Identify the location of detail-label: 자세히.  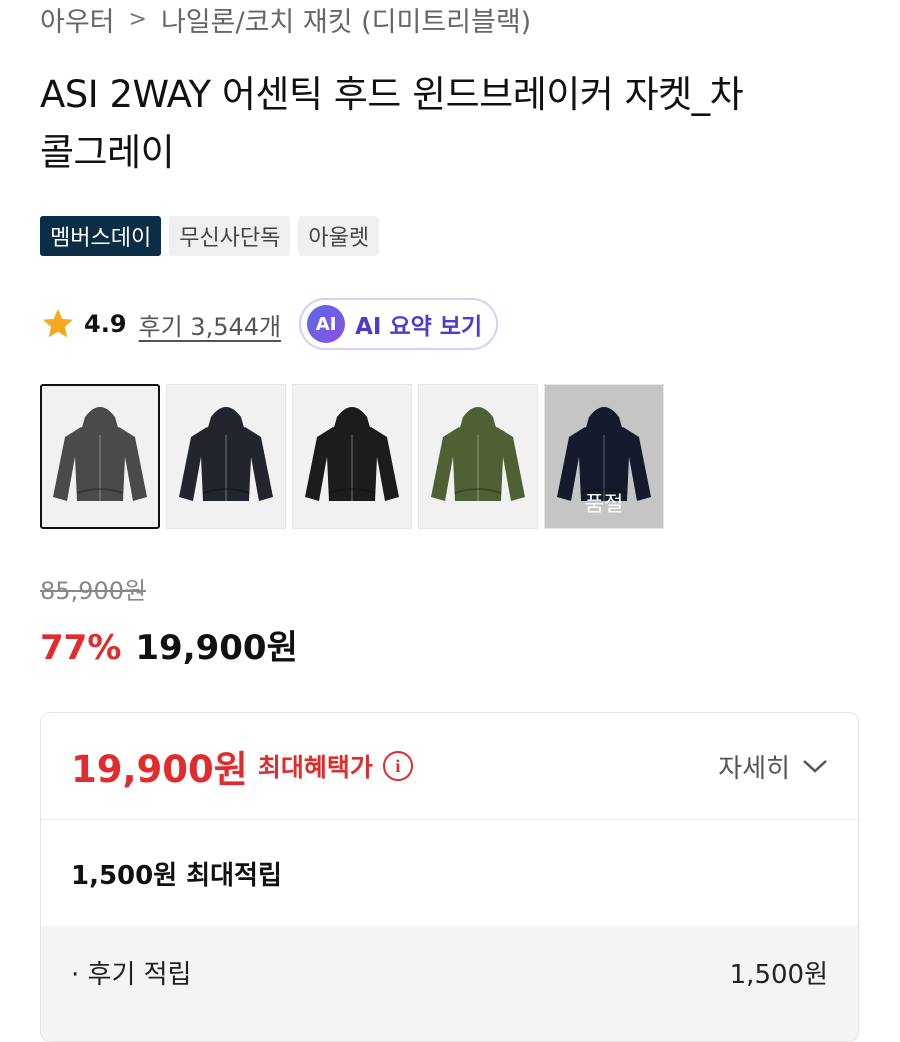
(754, 768).